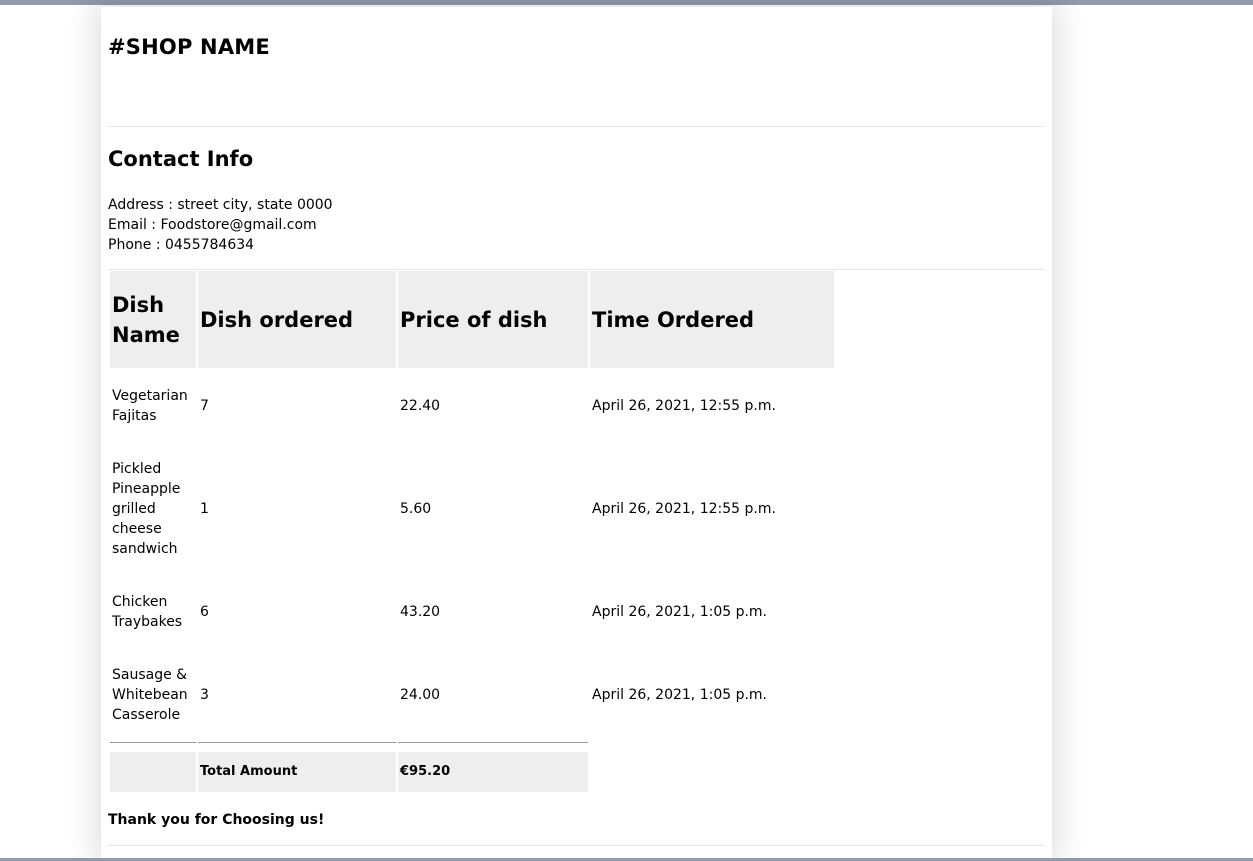  Describe the element at coordinates (204, 406) in the screenshot. I see `cell-qty: 7` at that location.